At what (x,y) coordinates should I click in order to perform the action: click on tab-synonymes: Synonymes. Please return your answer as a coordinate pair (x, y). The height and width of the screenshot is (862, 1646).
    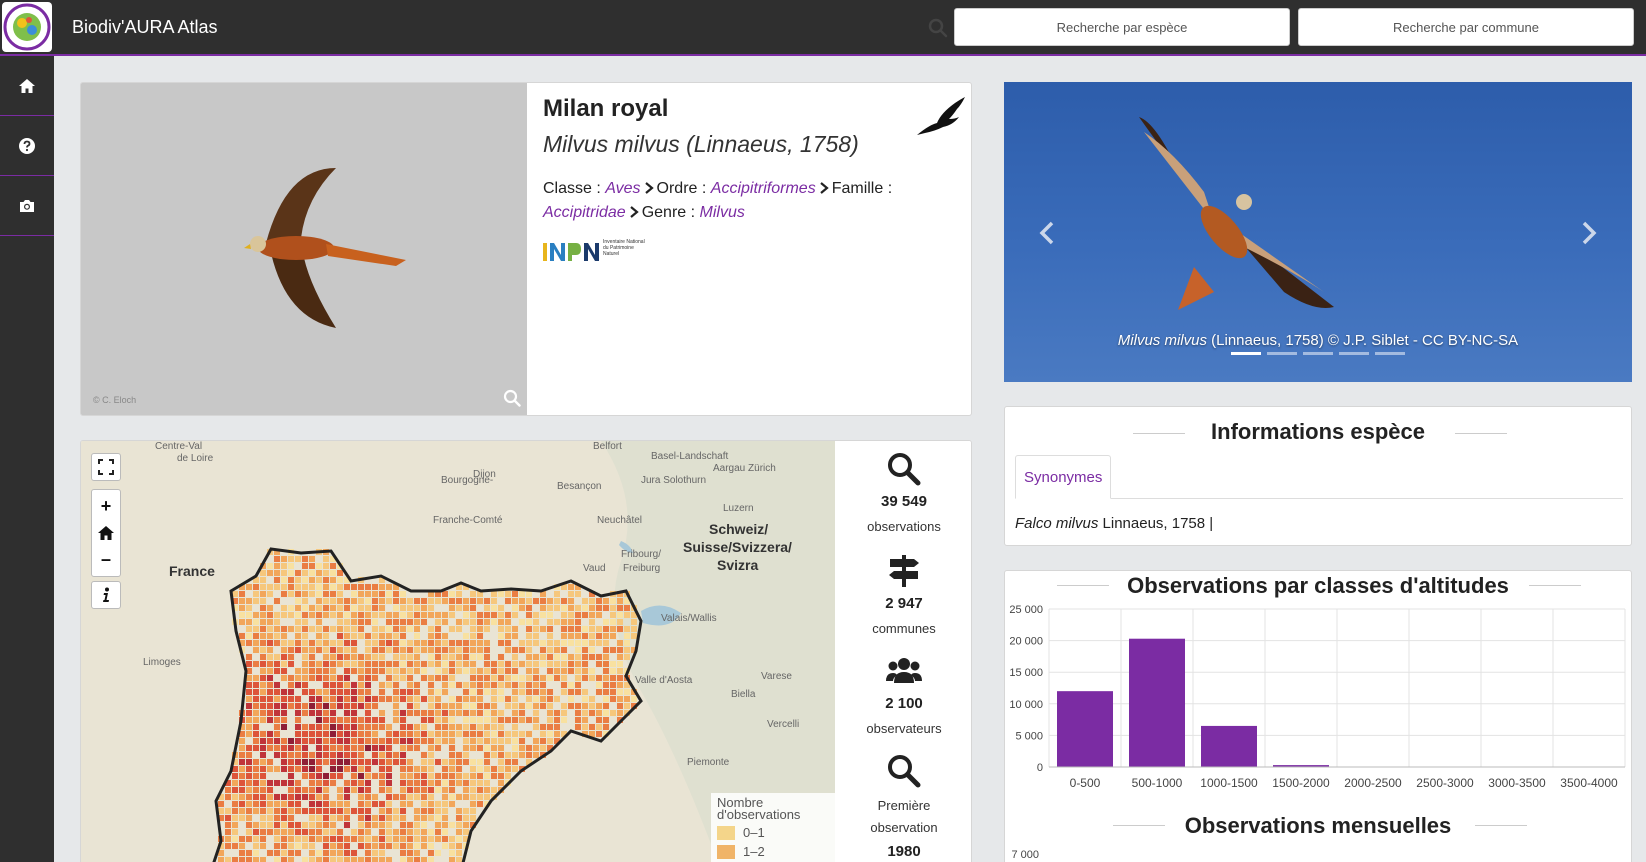
    Looking at the image, I should click on (1063, 477).